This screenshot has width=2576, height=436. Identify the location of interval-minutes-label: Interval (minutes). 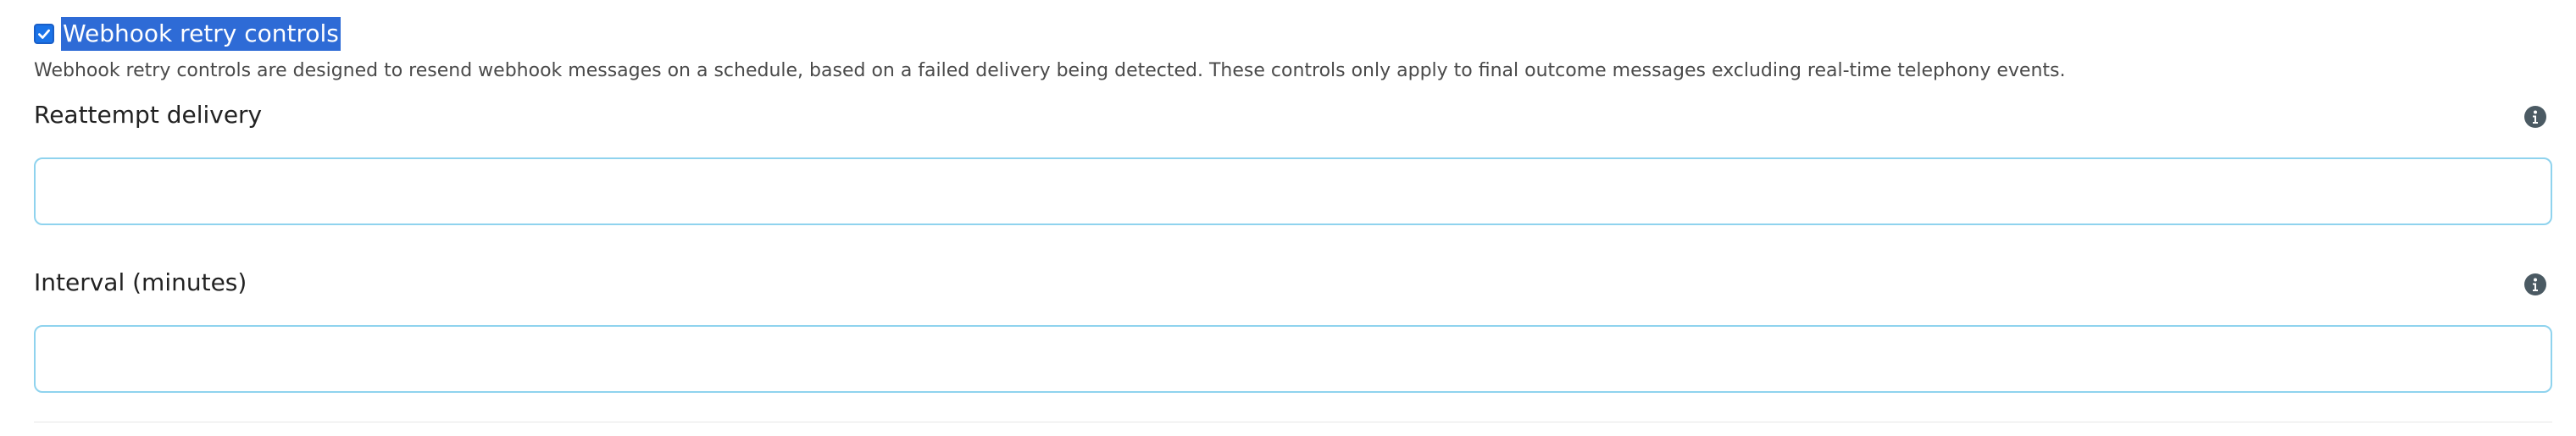
(140, 282).